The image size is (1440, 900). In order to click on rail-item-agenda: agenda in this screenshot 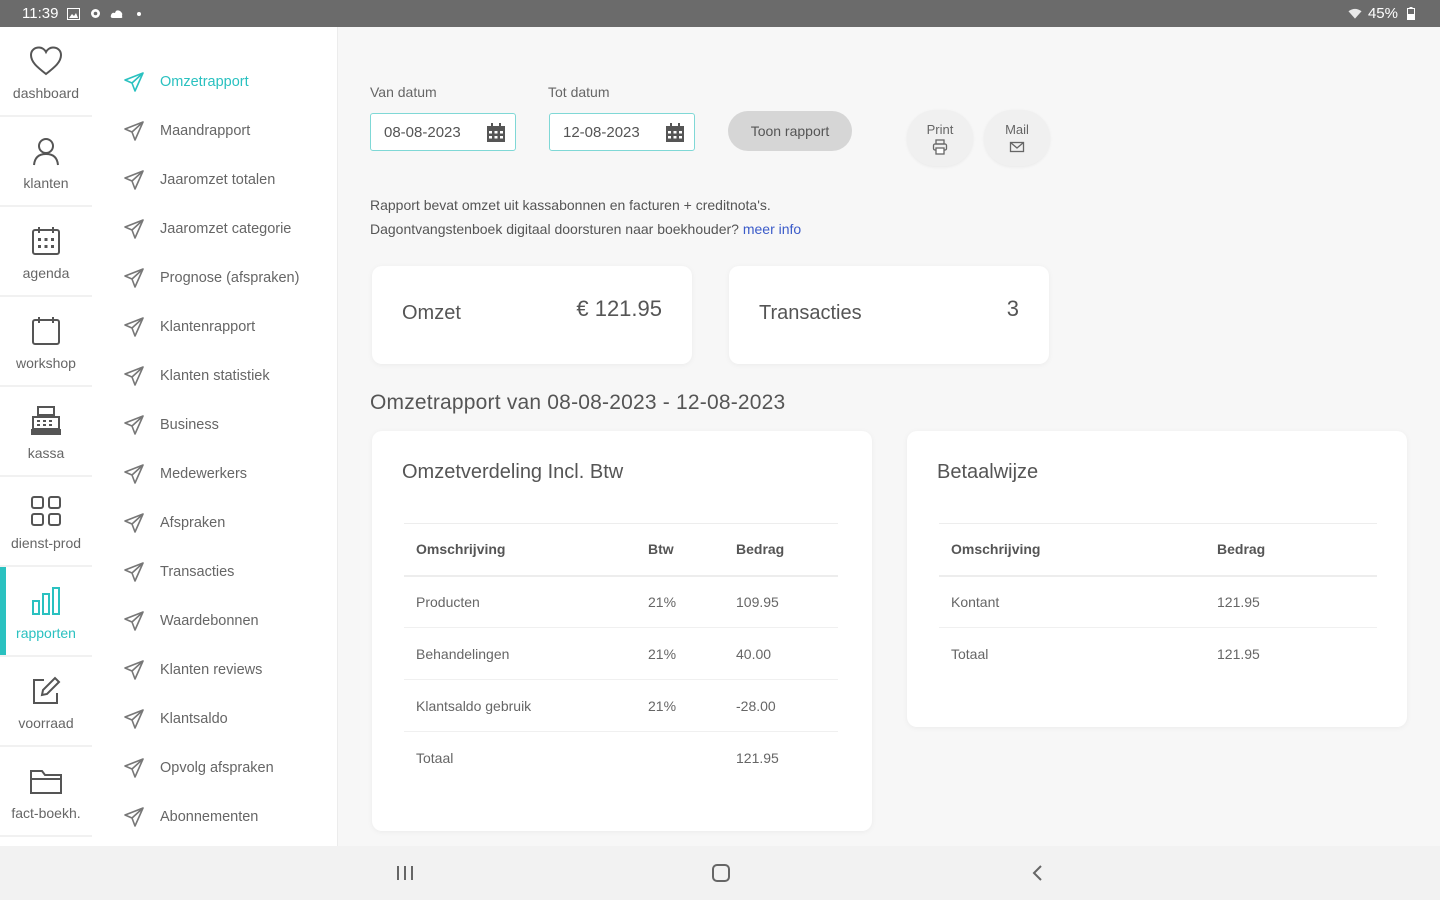, I will do `click(46, 252)`.